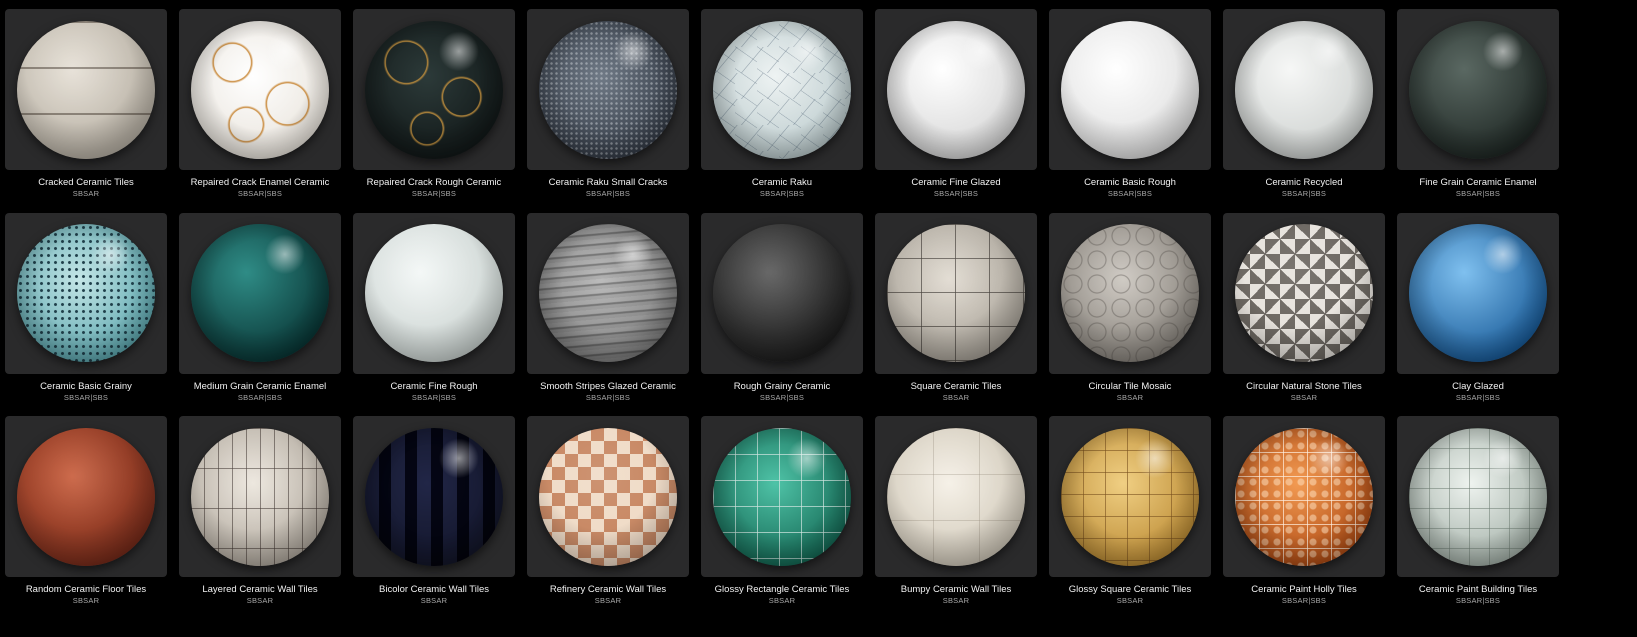 The height and width of the screenshot is (637, 1637). I want to click on material-name: Rough Grainy Ceramic, so click(782, 386).